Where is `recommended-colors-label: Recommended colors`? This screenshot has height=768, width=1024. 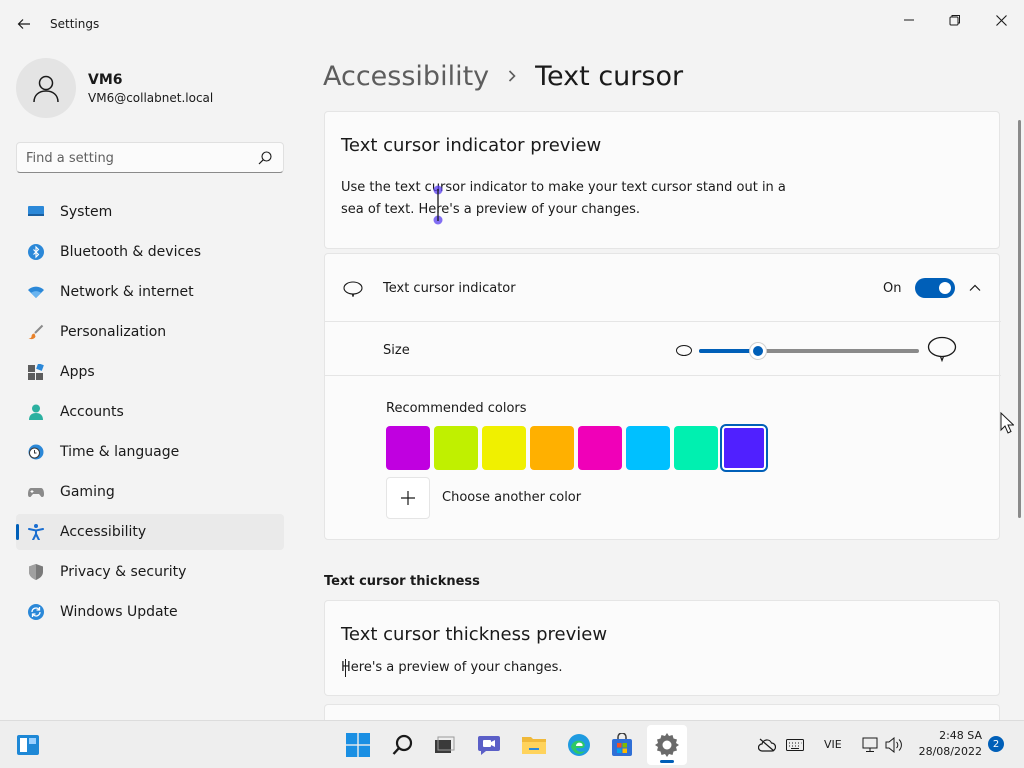
recommended-colors-label: Recommended colors is located at coordinates (456, 408).